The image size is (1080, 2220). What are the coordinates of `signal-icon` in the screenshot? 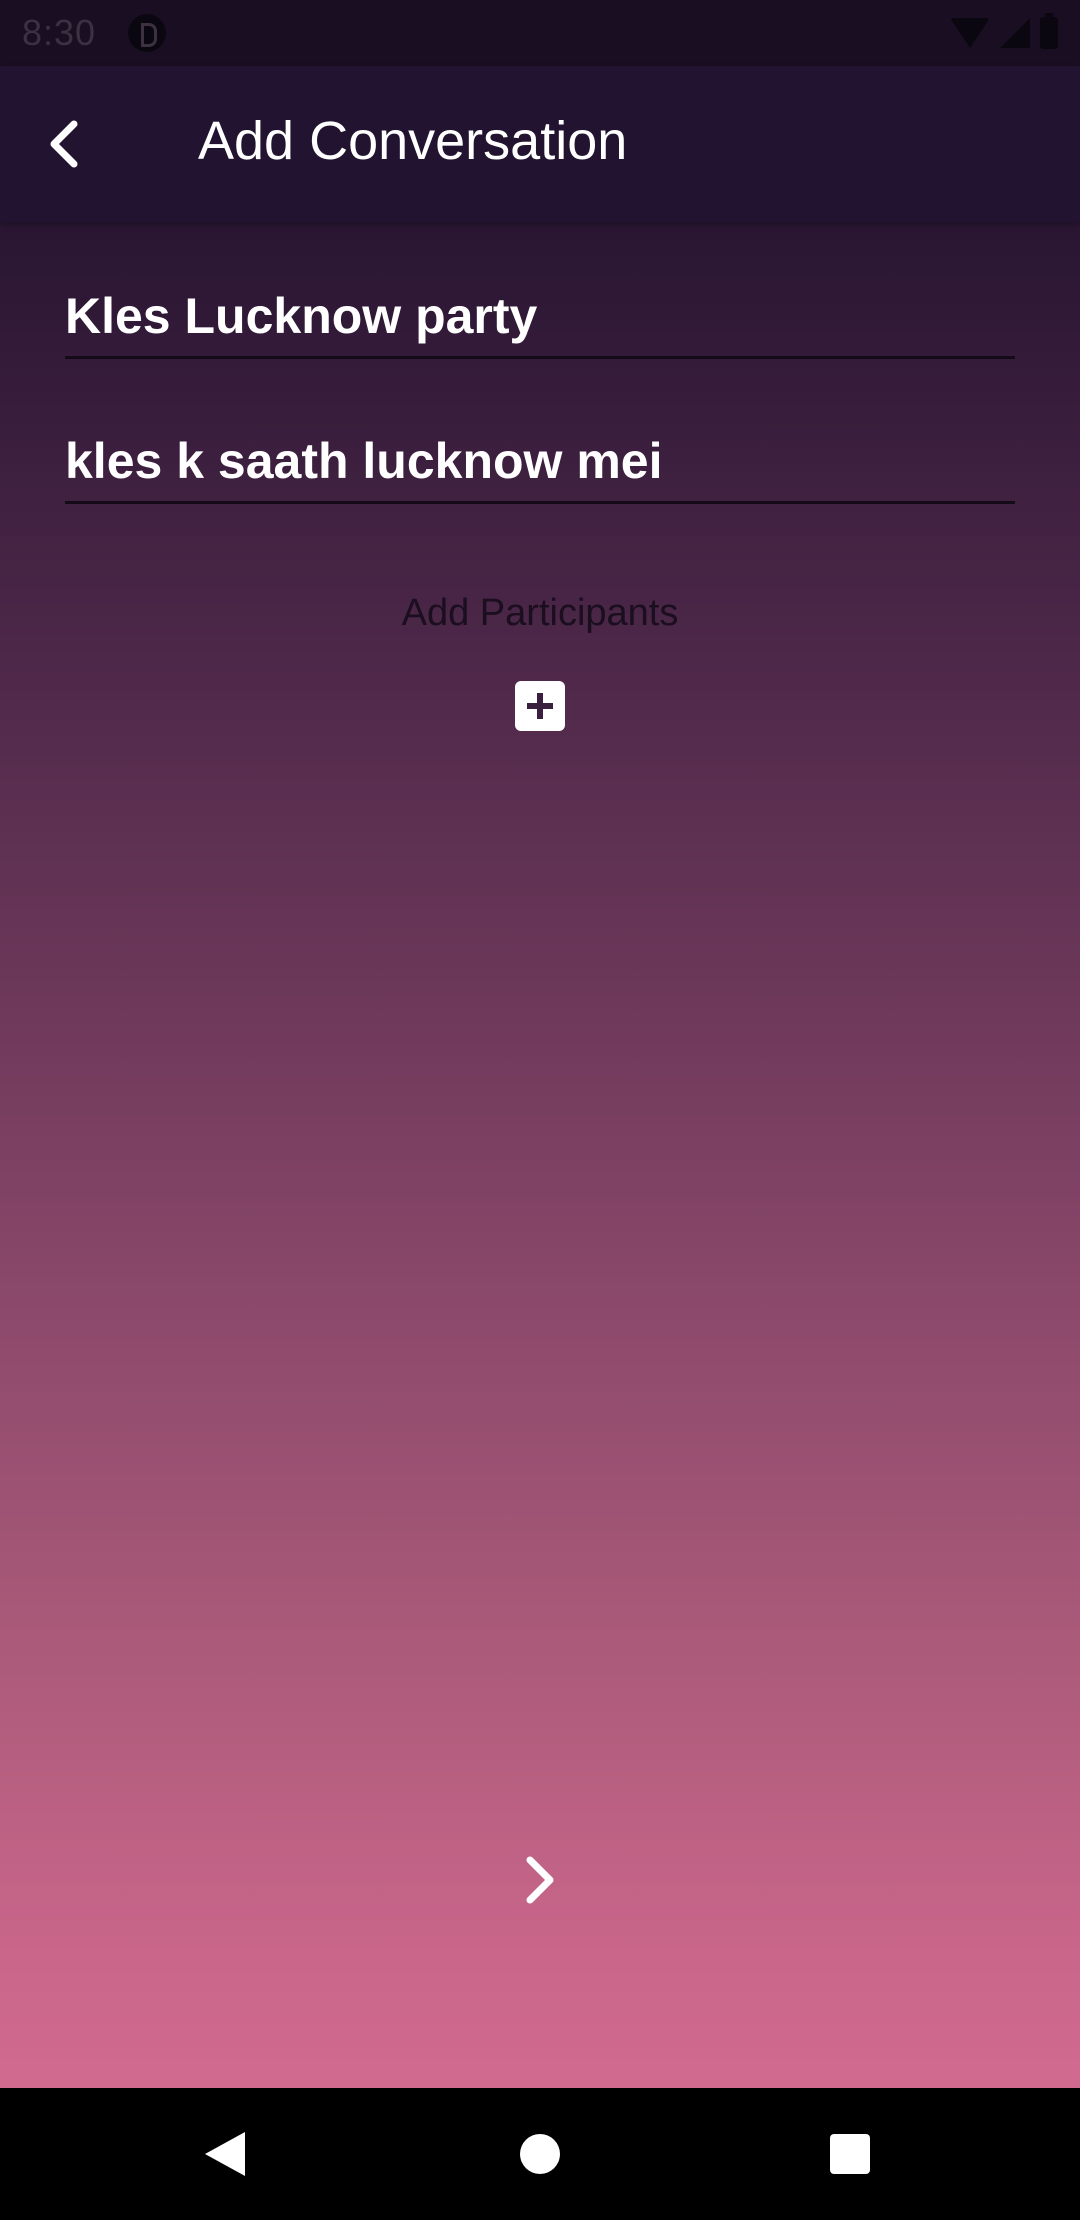 It's located at (1015, 33).